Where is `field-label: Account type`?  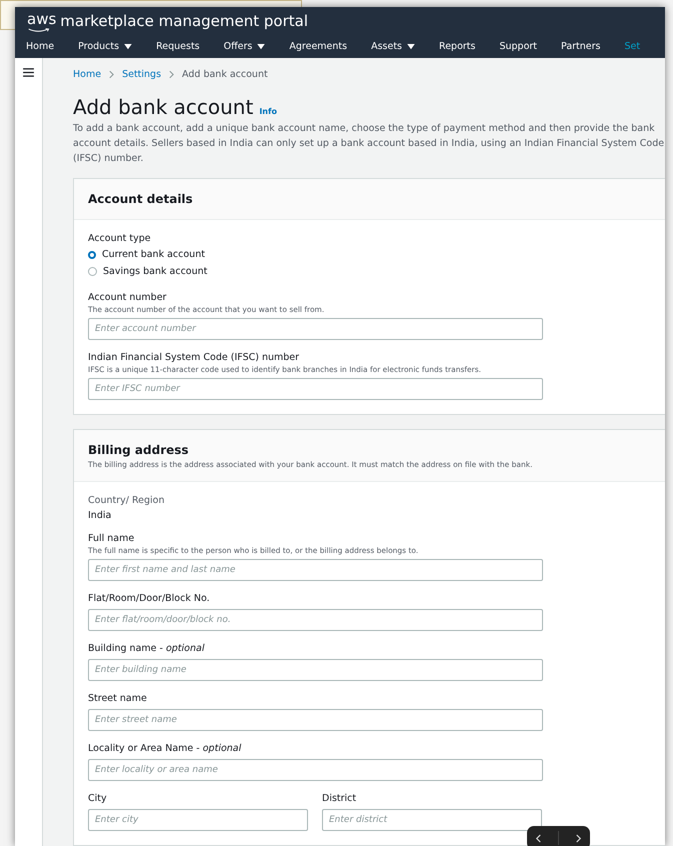 field-label: Account type is located at coordinates (120, 239).